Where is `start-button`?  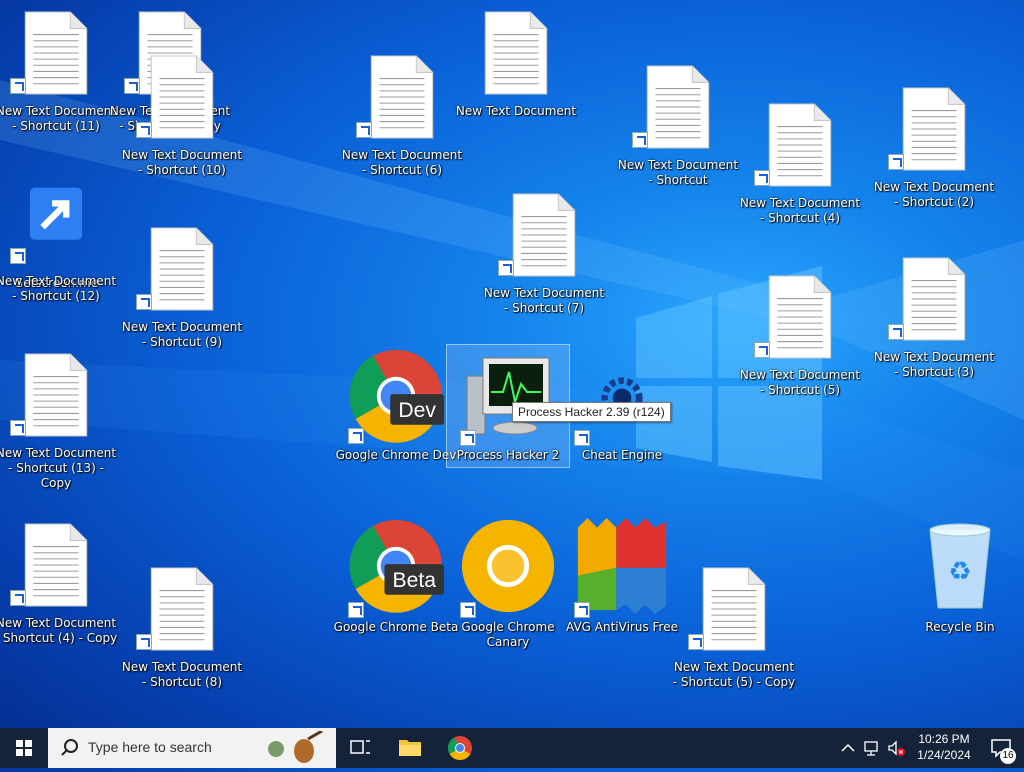
start-button is located at coordinates (24, 748).